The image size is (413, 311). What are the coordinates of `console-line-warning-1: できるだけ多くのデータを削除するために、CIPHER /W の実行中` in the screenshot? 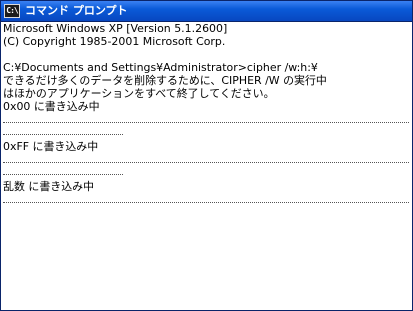 It's located at (165, 80).